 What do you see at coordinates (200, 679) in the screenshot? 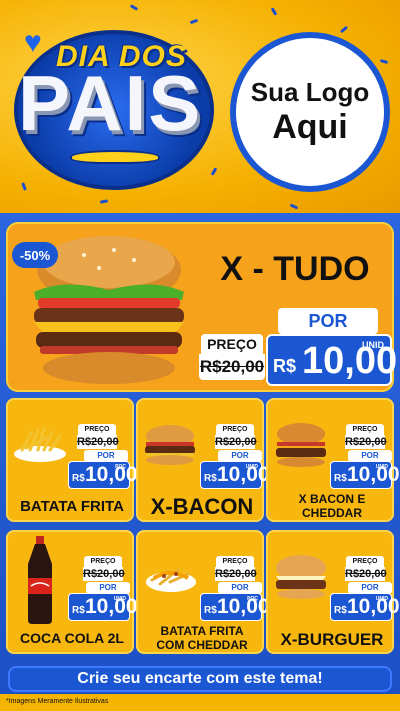
I see `create-flyer-button: Crie seu encarte com este tema!` at bounding box center [200, 679].